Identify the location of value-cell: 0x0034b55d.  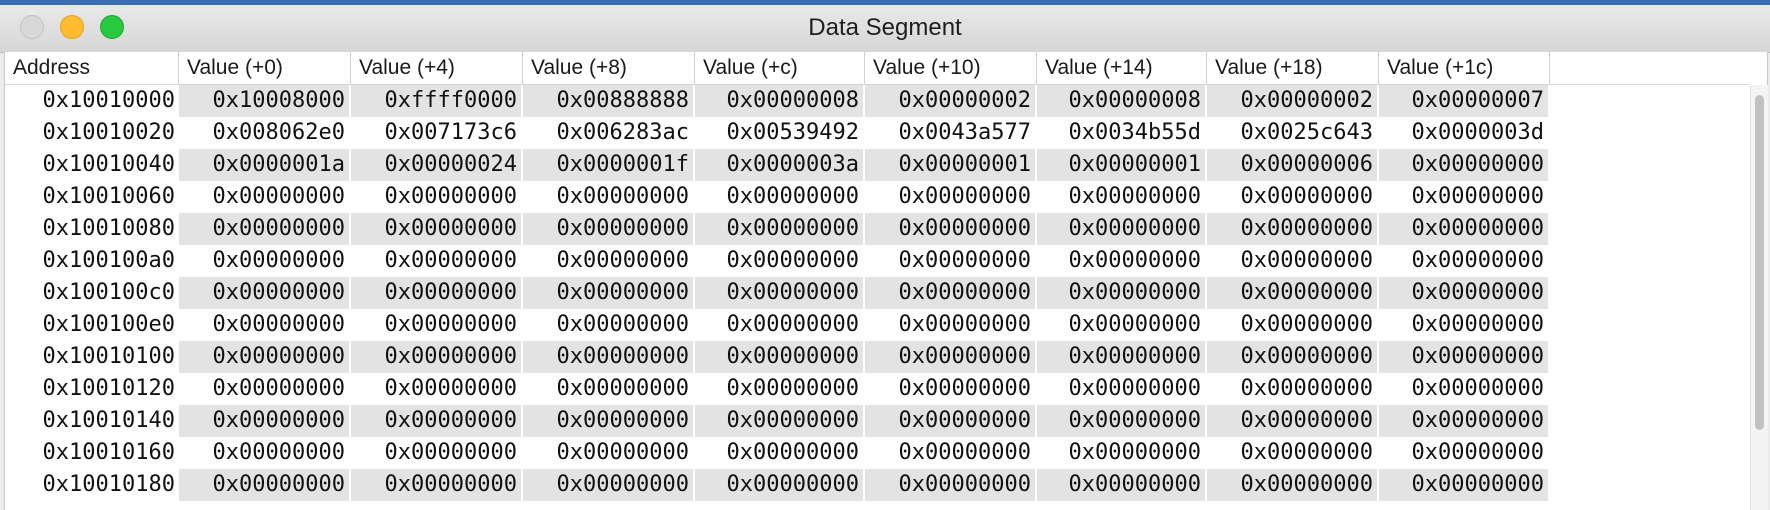
(1122, 133).